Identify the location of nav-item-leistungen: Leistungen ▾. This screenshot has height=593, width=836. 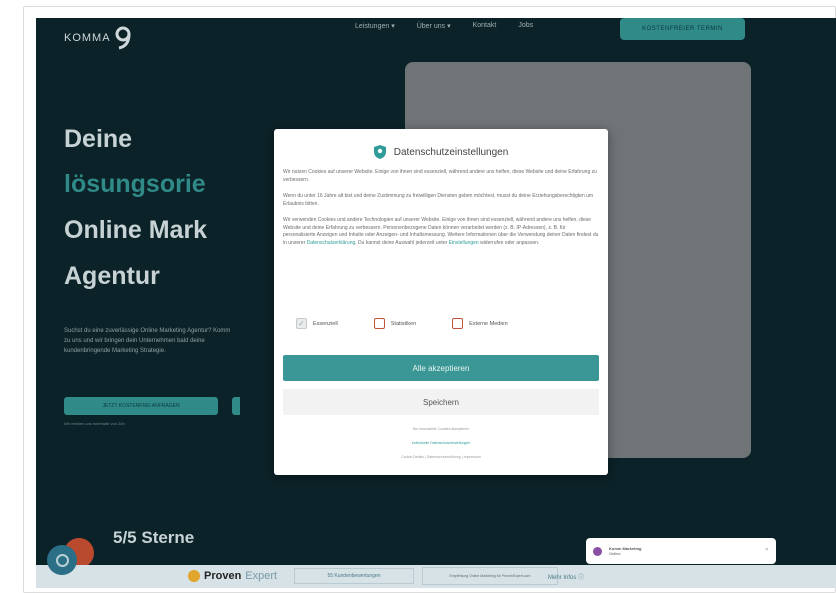
(375, 26).